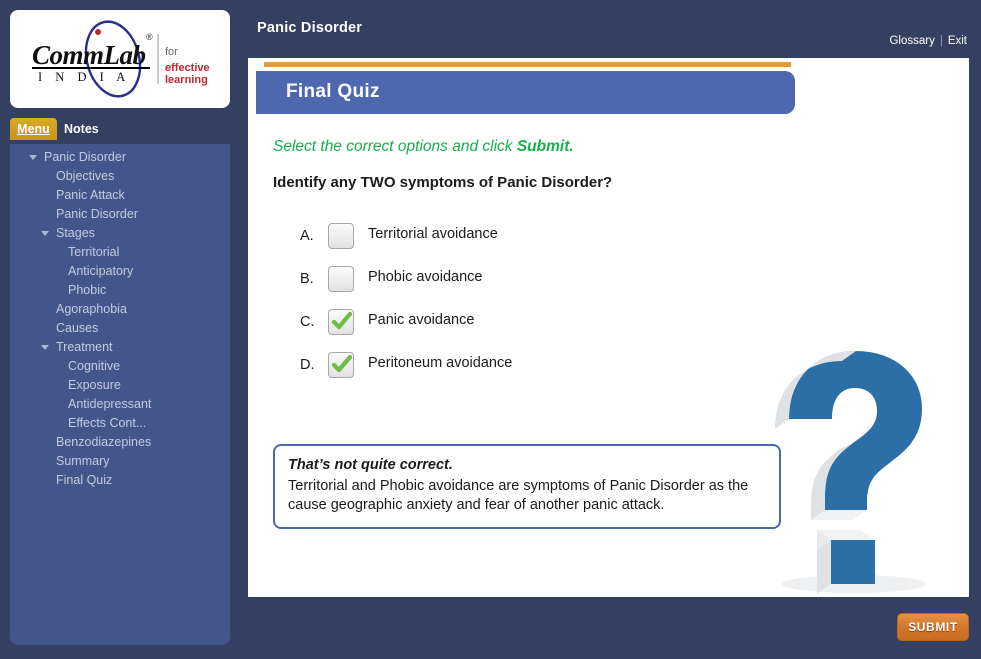  What do you see at coordinates (533, 370) in the screenshot?
I see `option-row: D. Peritoneum avoidance` at bounding box center [533, 370].